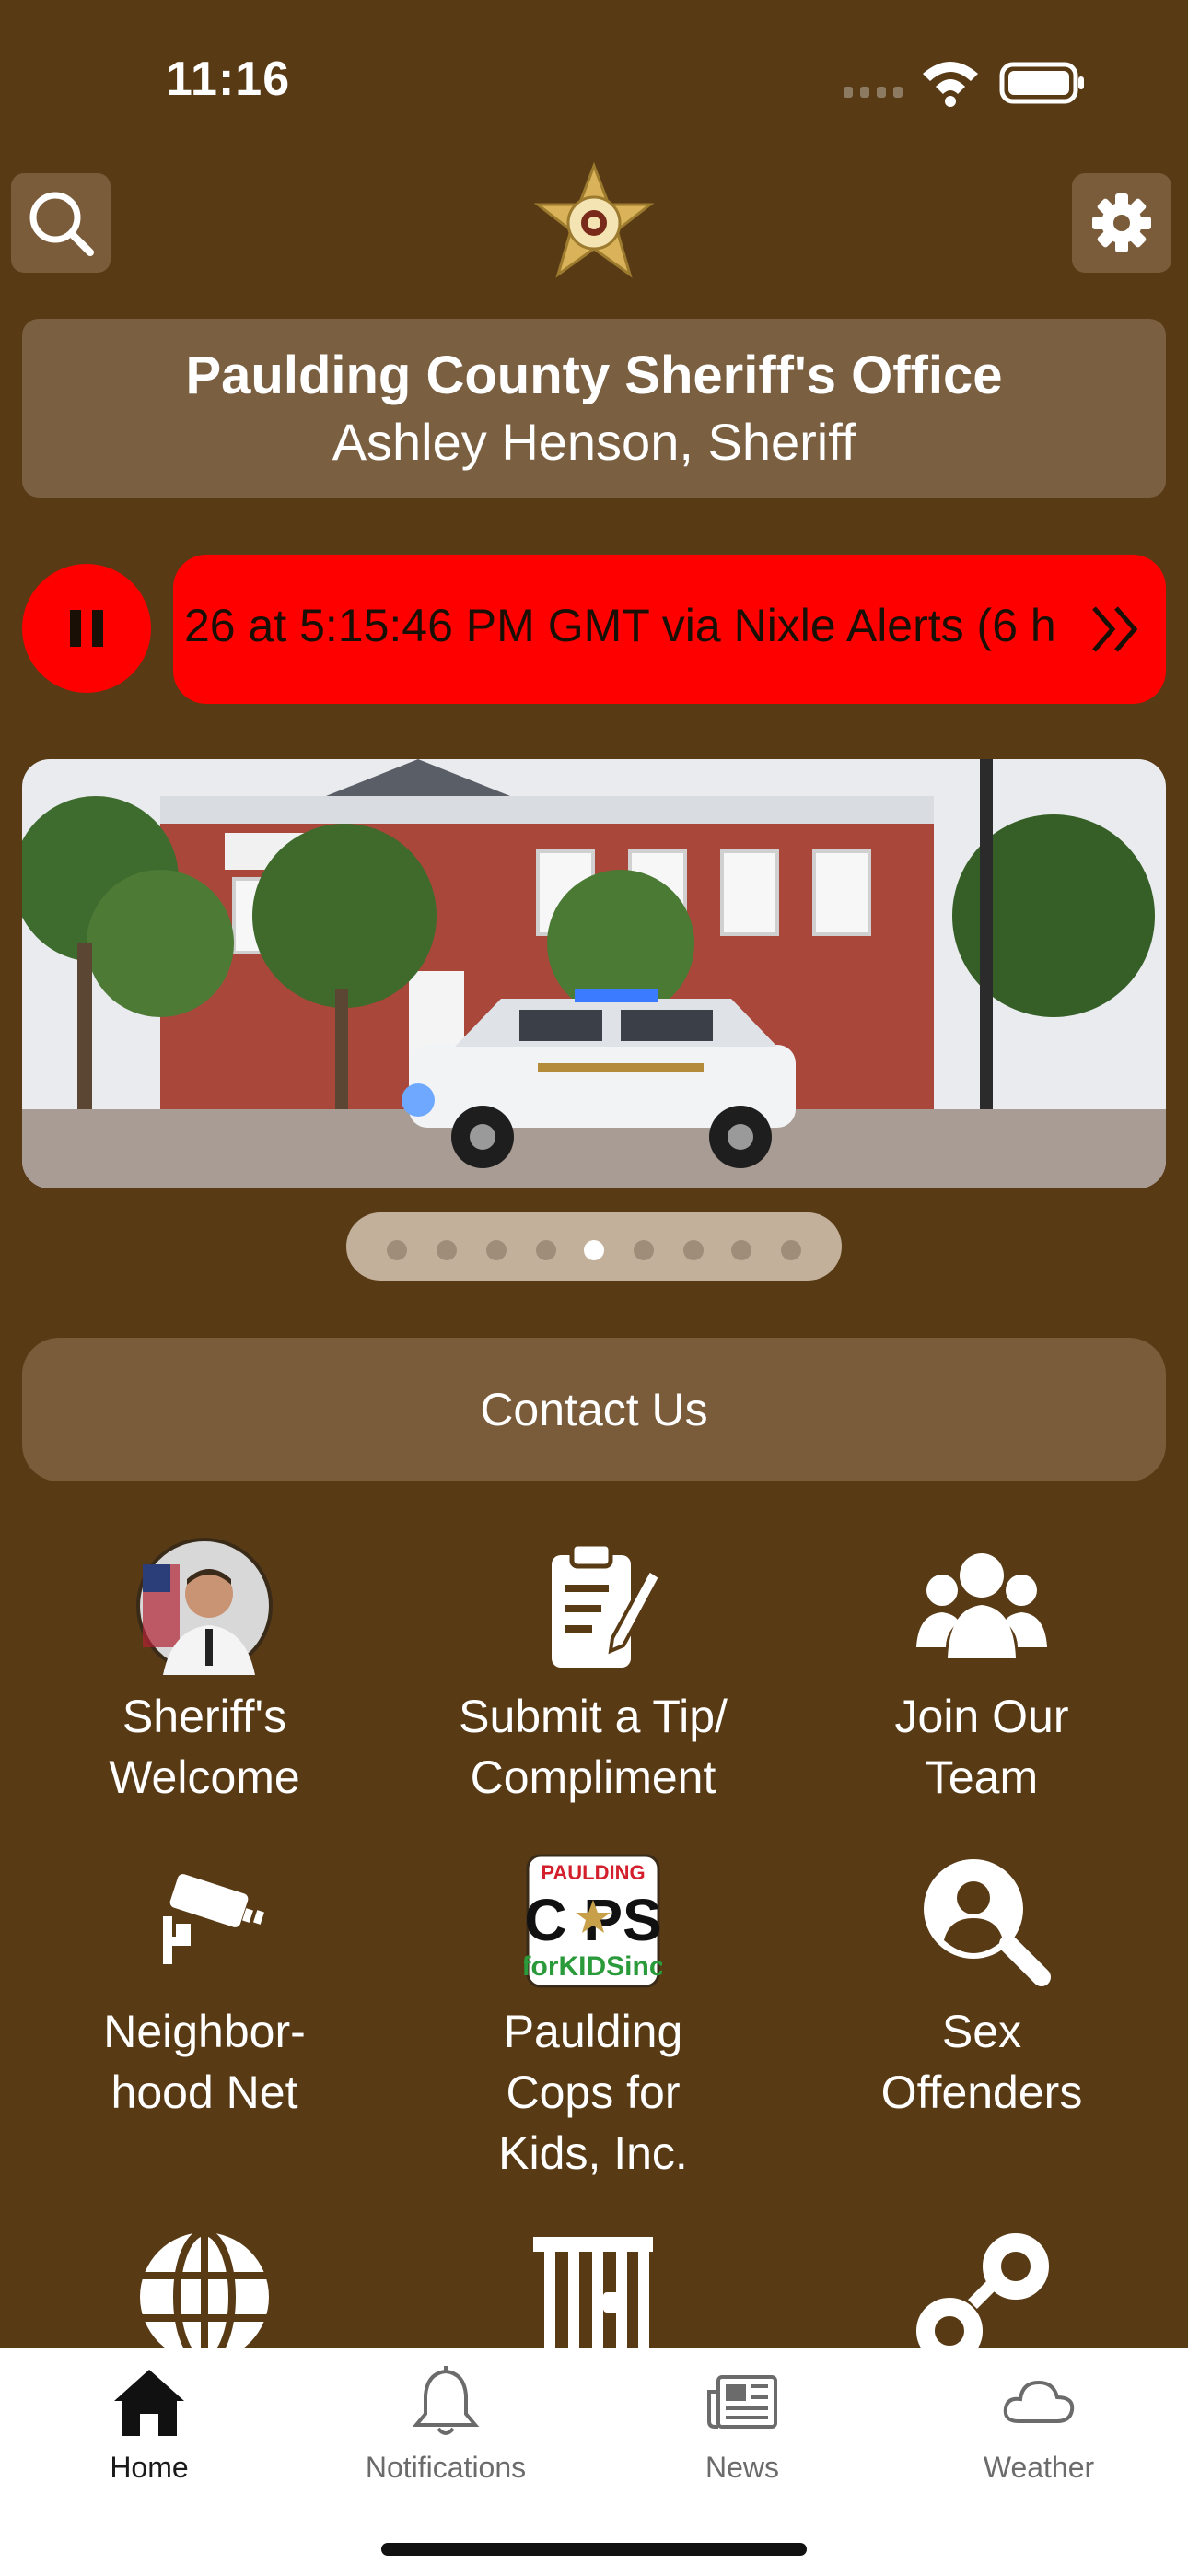  What do you see at coordinates (982, 1747) in the screenshot?
I see `tile-label: Join Our Team` at bounding box center [982, 1747].